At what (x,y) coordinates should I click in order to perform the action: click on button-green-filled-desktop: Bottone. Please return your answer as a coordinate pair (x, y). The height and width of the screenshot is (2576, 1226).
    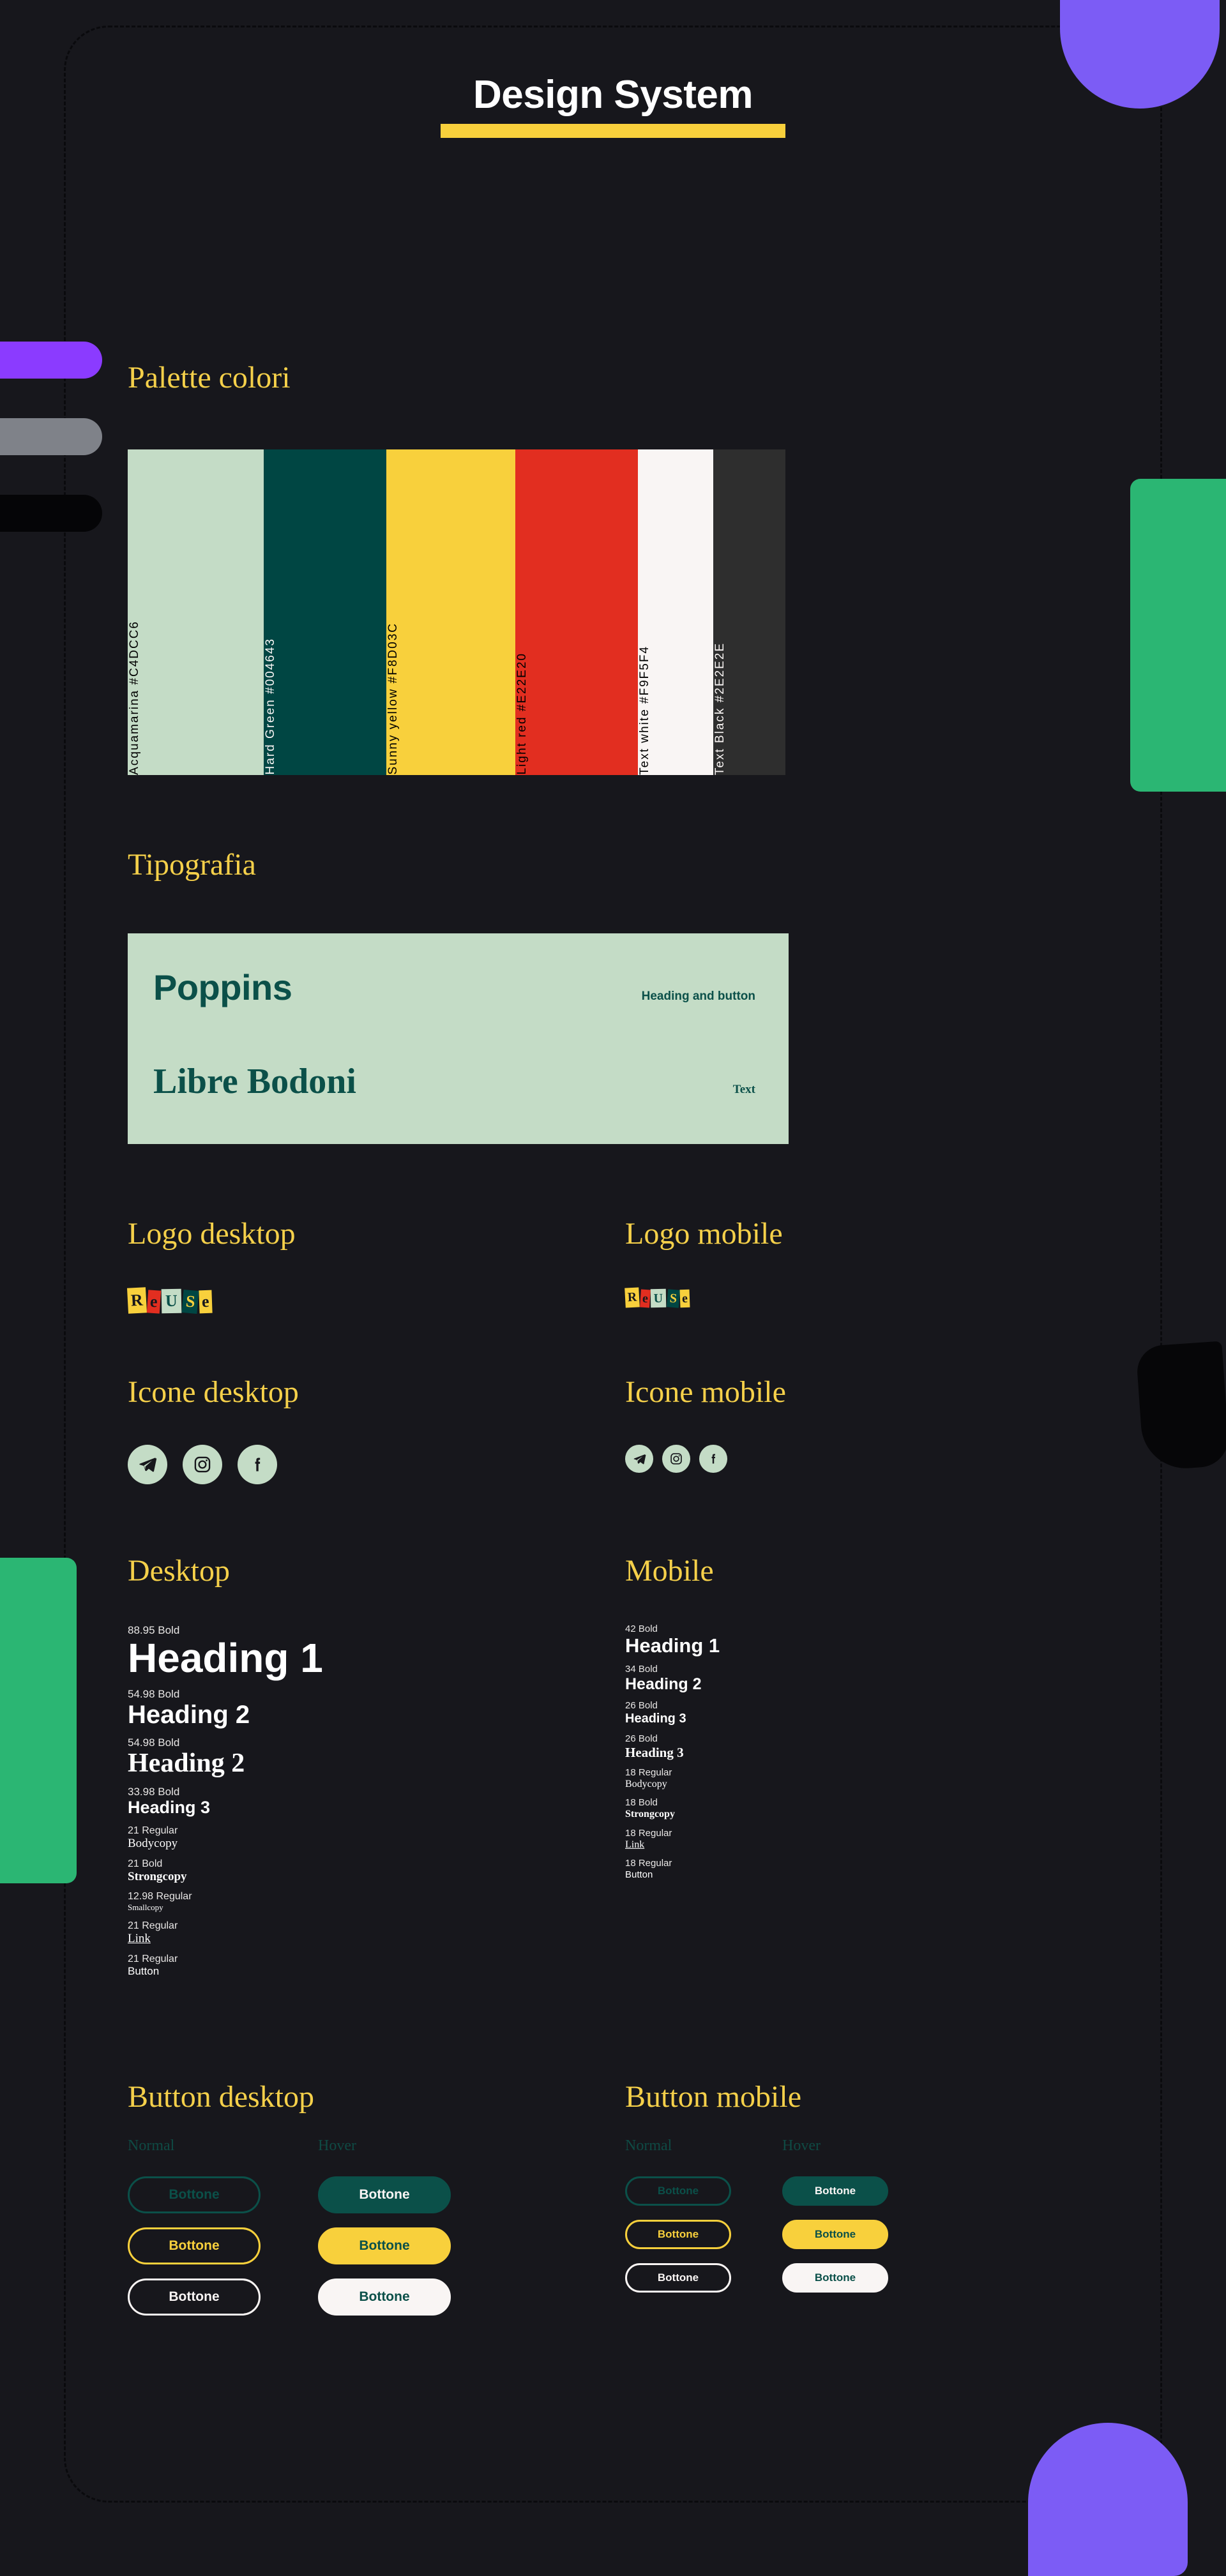
    Looking at the image, I should click on (384, 2194).